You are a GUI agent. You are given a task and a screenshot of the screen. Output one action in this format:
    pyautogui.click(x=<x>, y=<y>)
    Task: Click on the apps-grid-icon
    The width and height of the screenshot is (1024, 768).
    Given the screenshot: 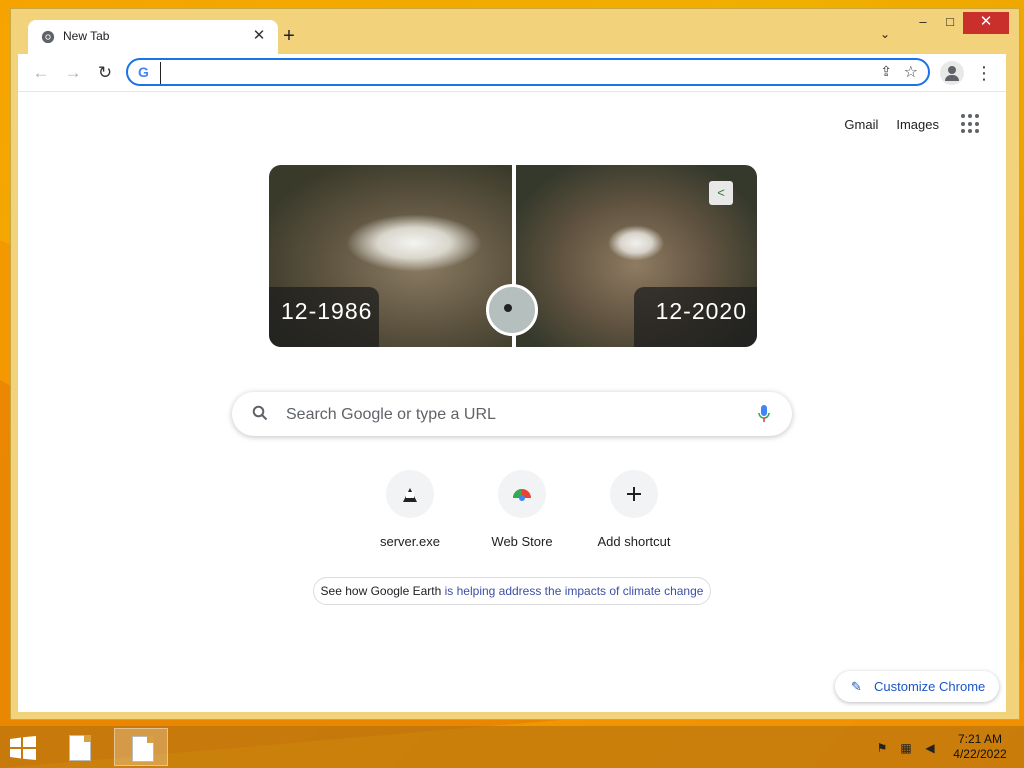 What is the action you would take?
    pyautogui.click(x=971, y=124)
    